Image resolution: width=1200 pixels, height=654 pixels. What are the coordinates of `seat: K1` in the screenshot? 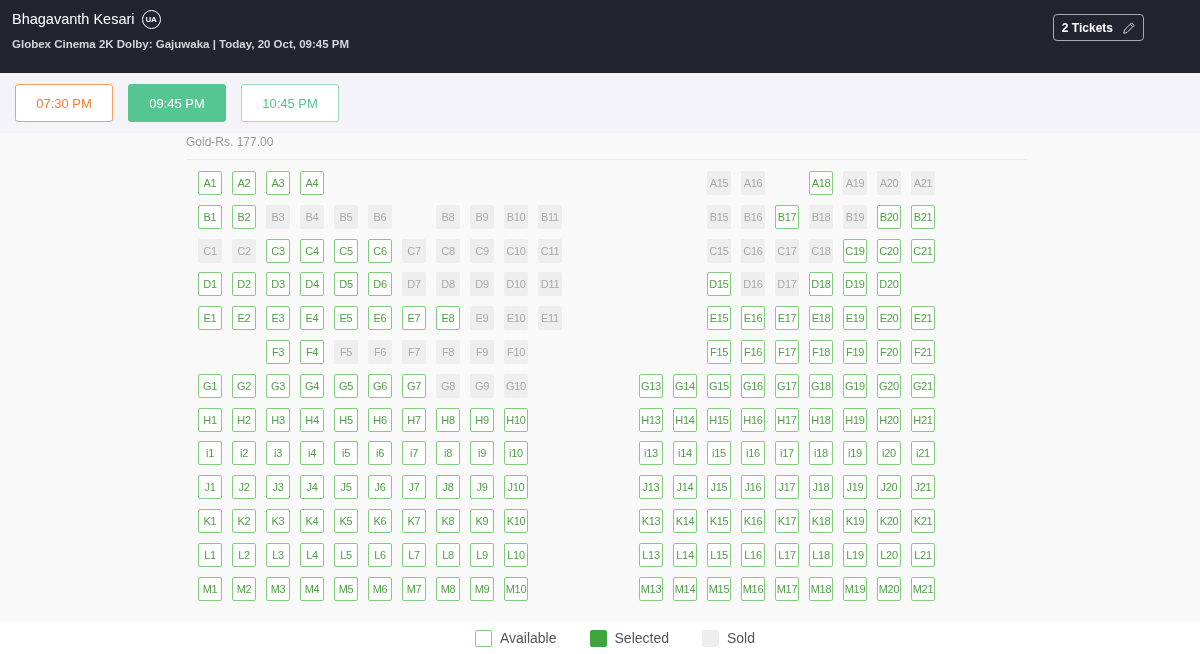 It's located at (210, 520).